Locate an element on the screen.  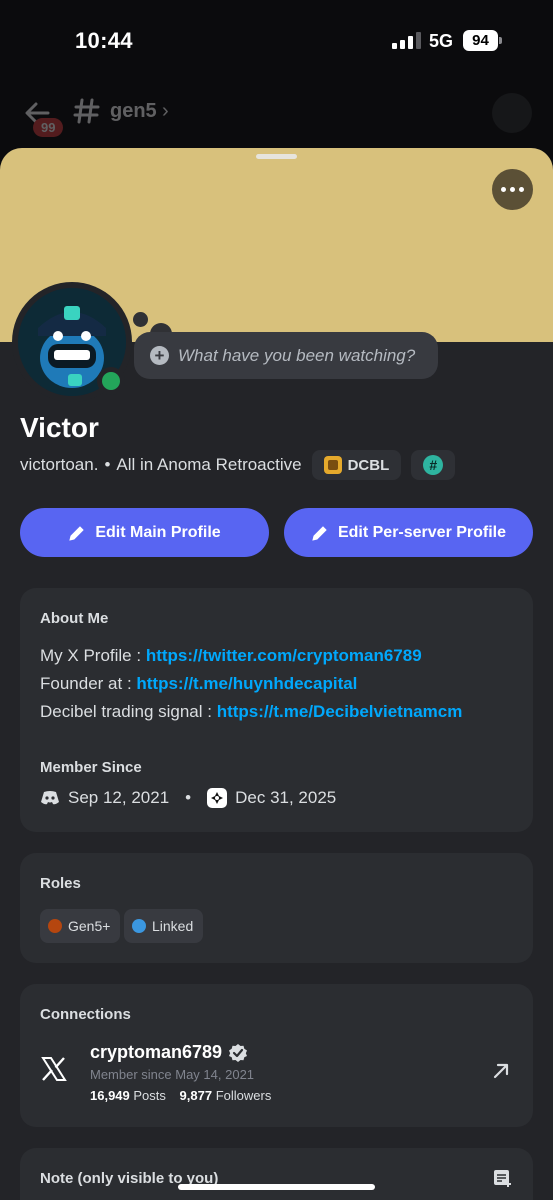
edit-server-profile-button: Edit Per-server Profile is located at coordinates (408, 532).